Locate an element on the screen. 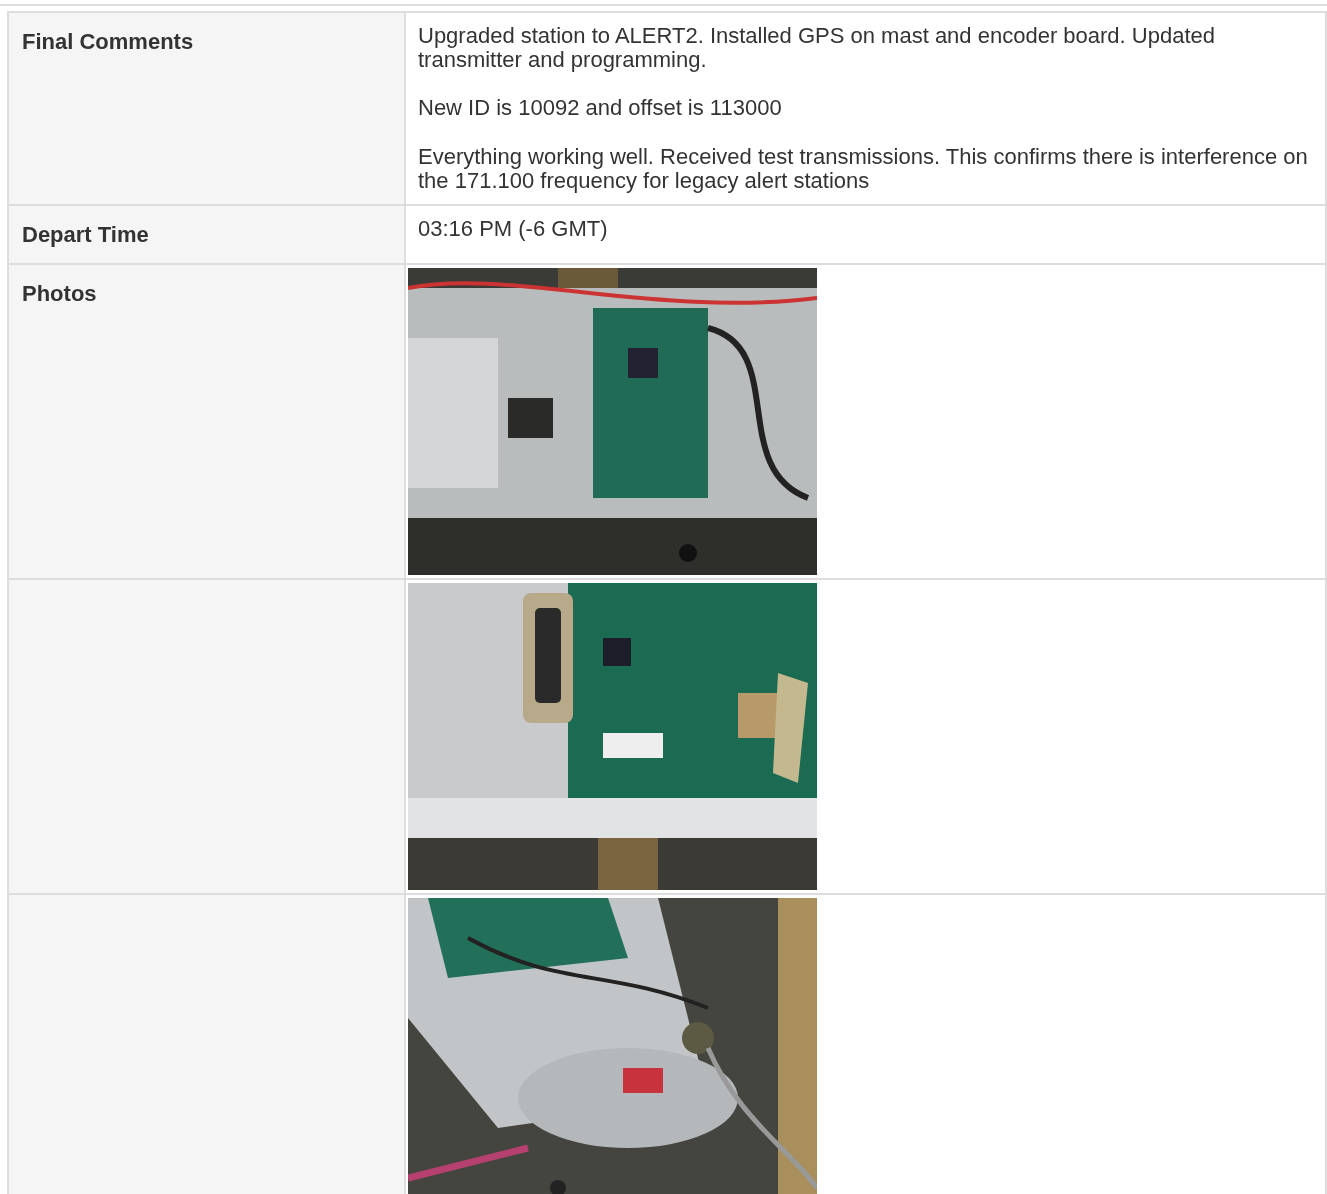  field-label: Final Comments is located at coordinates (108, 41).